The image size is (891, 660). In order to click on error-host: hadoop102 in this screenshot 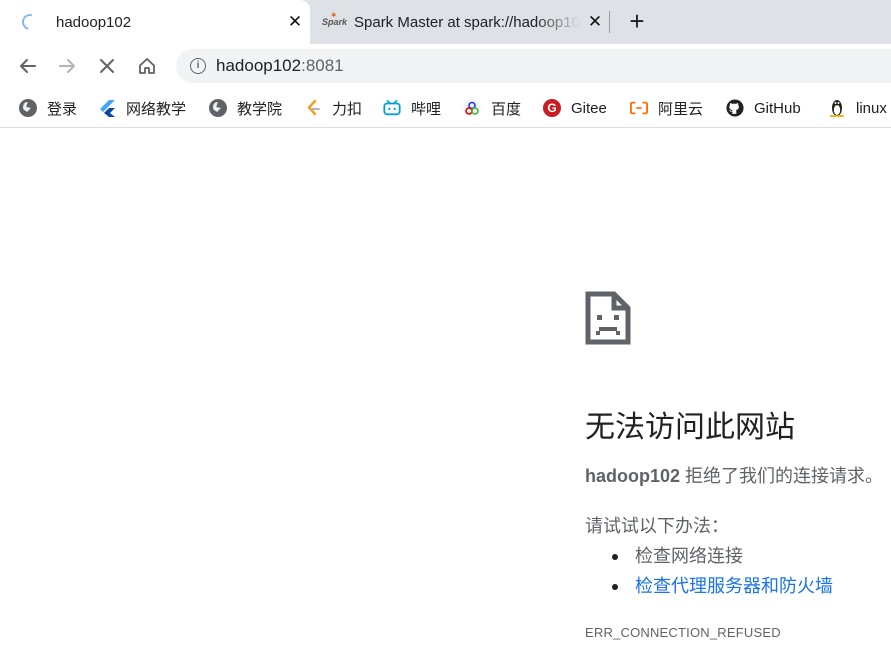, I will do `click(633, 476)`.